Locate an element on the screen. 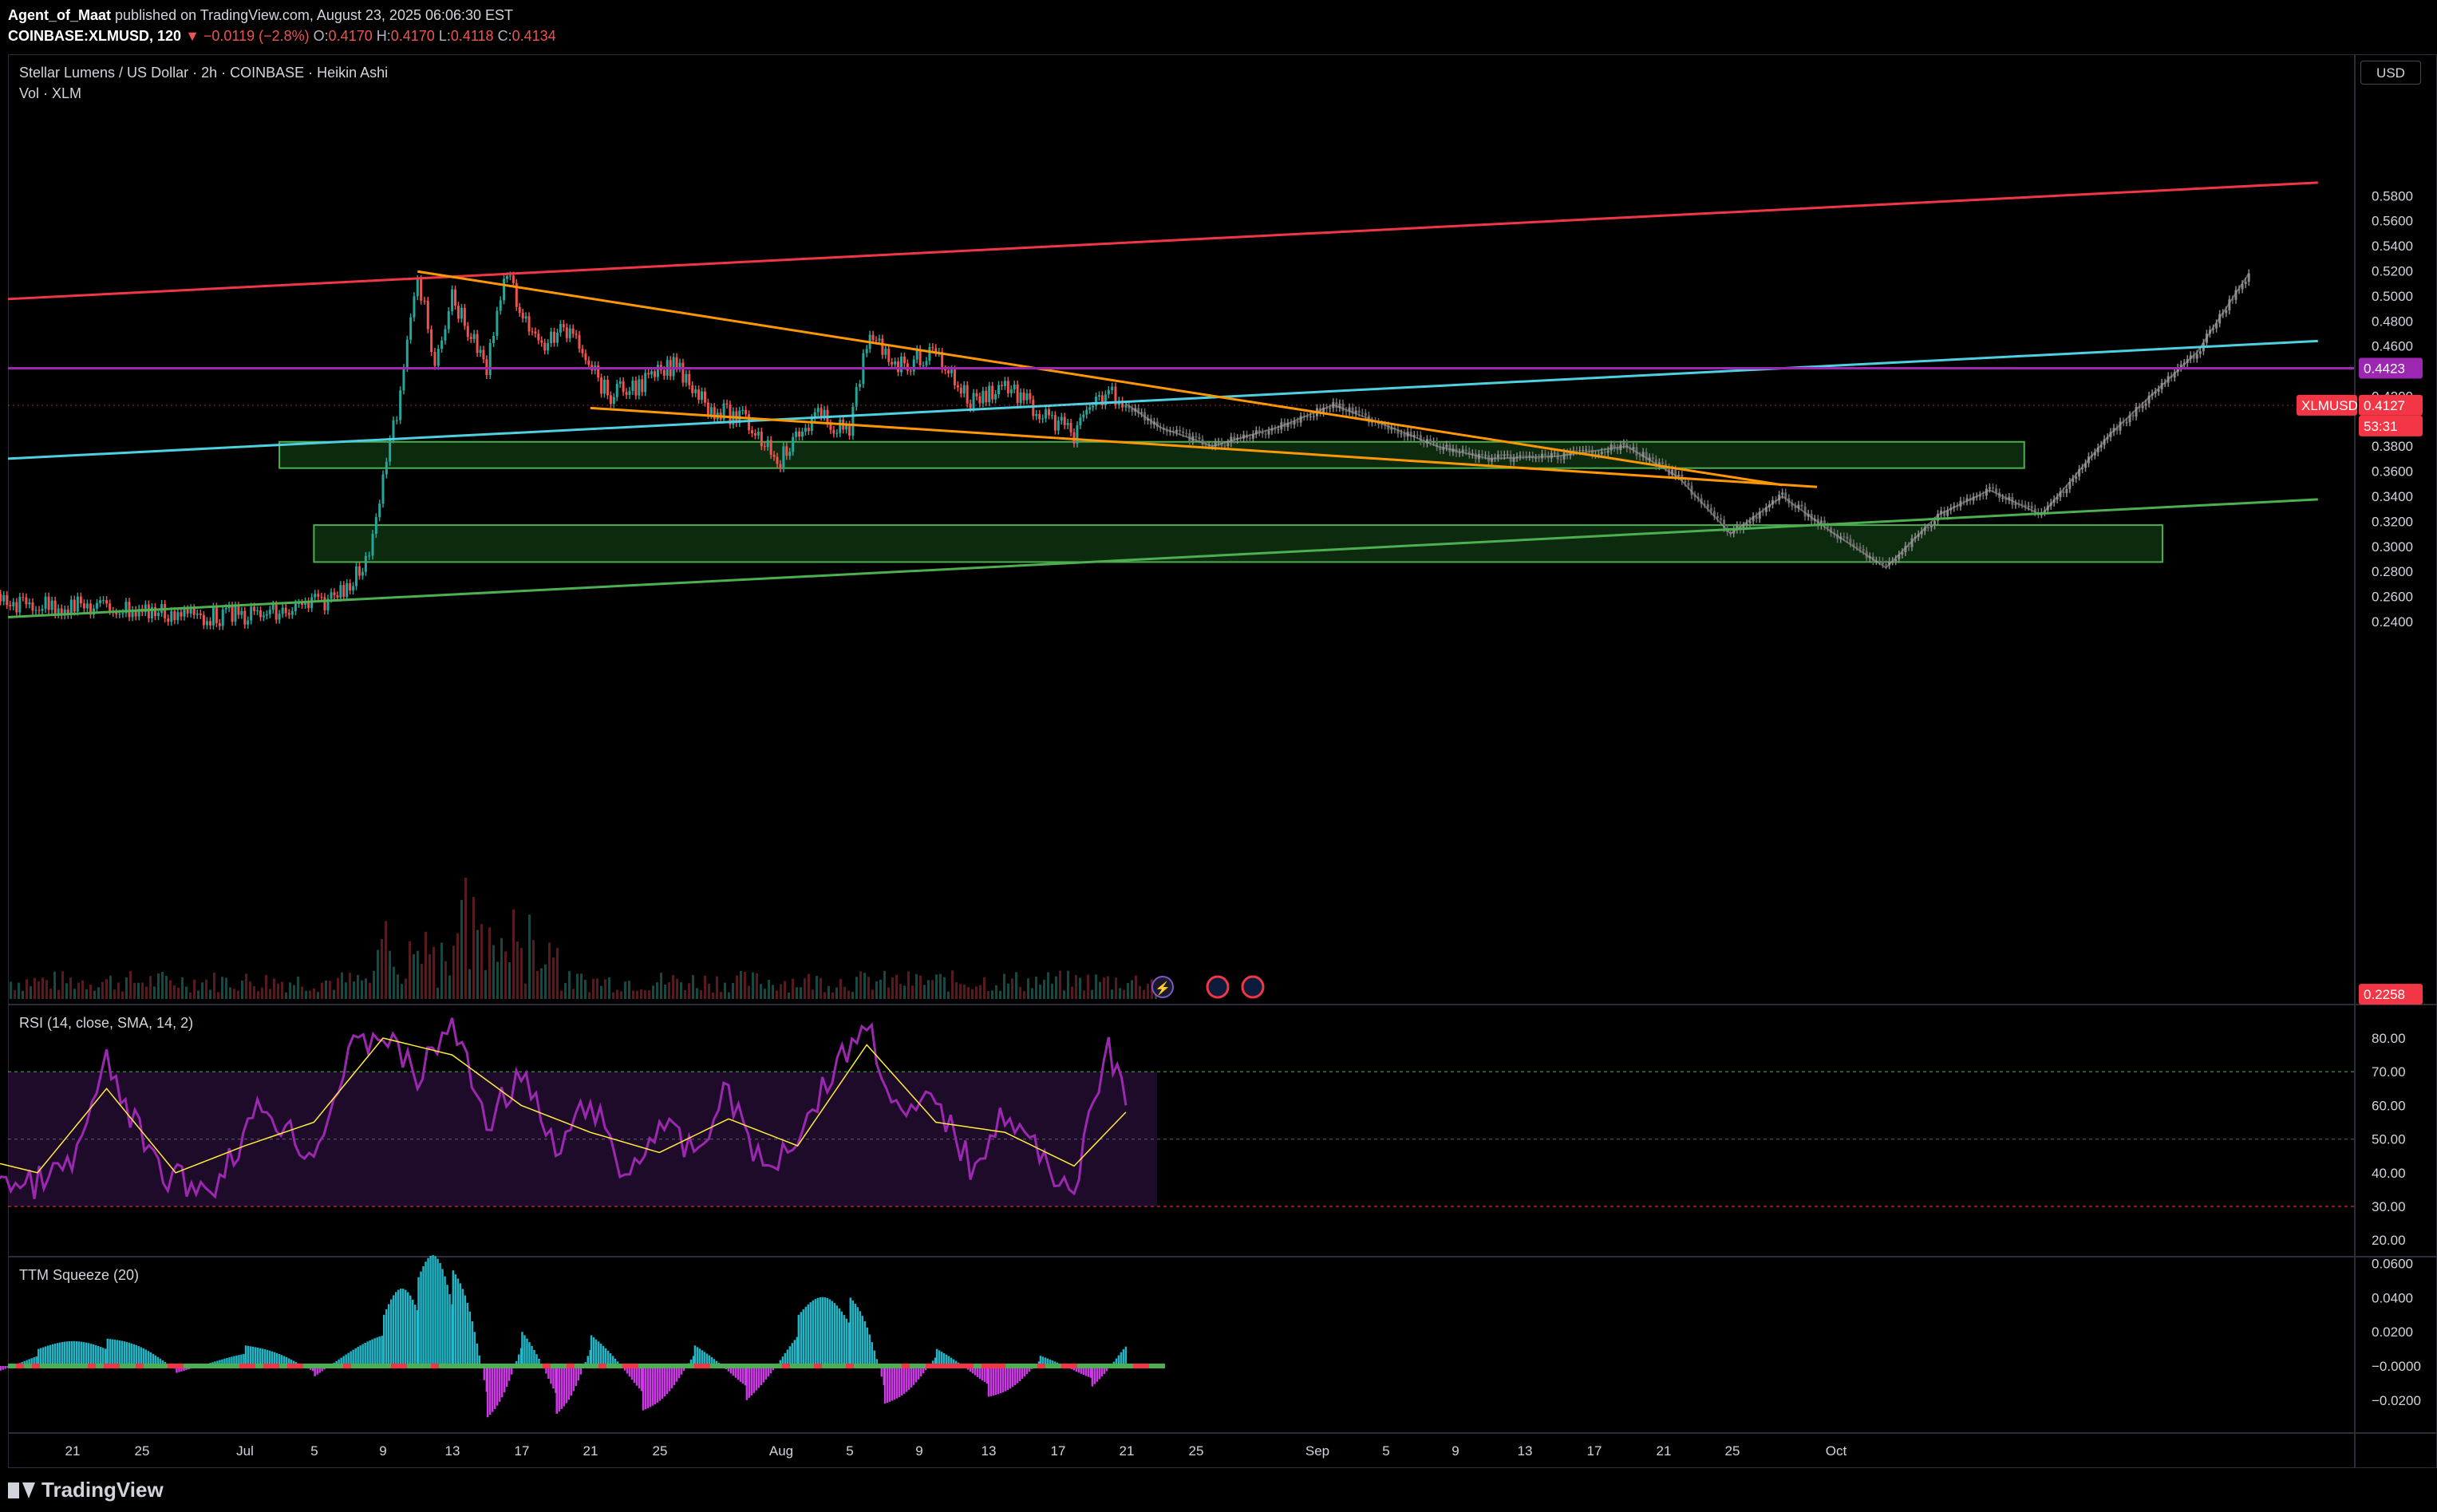 The image size is (2437, 1512). trendline is located at coordinates (1163, 241).